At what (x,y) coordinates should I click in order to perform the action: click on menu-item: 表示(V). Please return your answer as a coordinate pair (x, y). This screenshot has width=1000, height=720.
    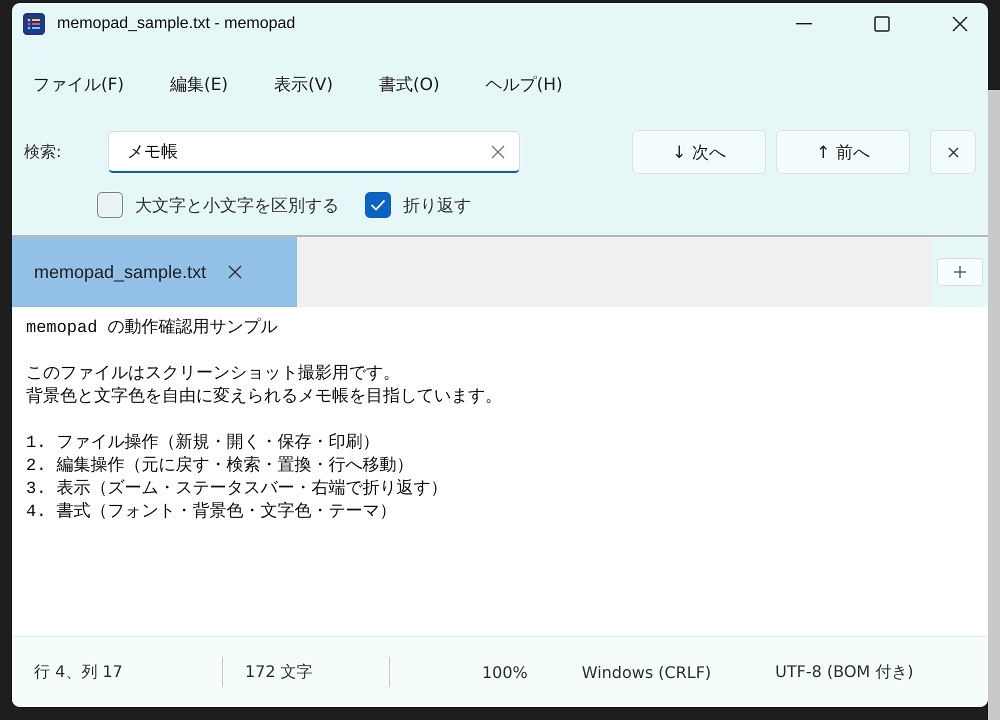
    Looking at the image, I should click on (303, 84).